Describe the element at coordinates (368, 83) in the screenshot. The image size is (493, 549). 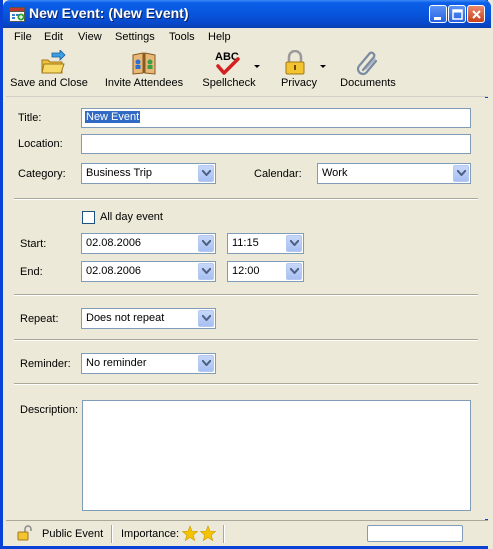
I see `documents-label: Documents` at that location.